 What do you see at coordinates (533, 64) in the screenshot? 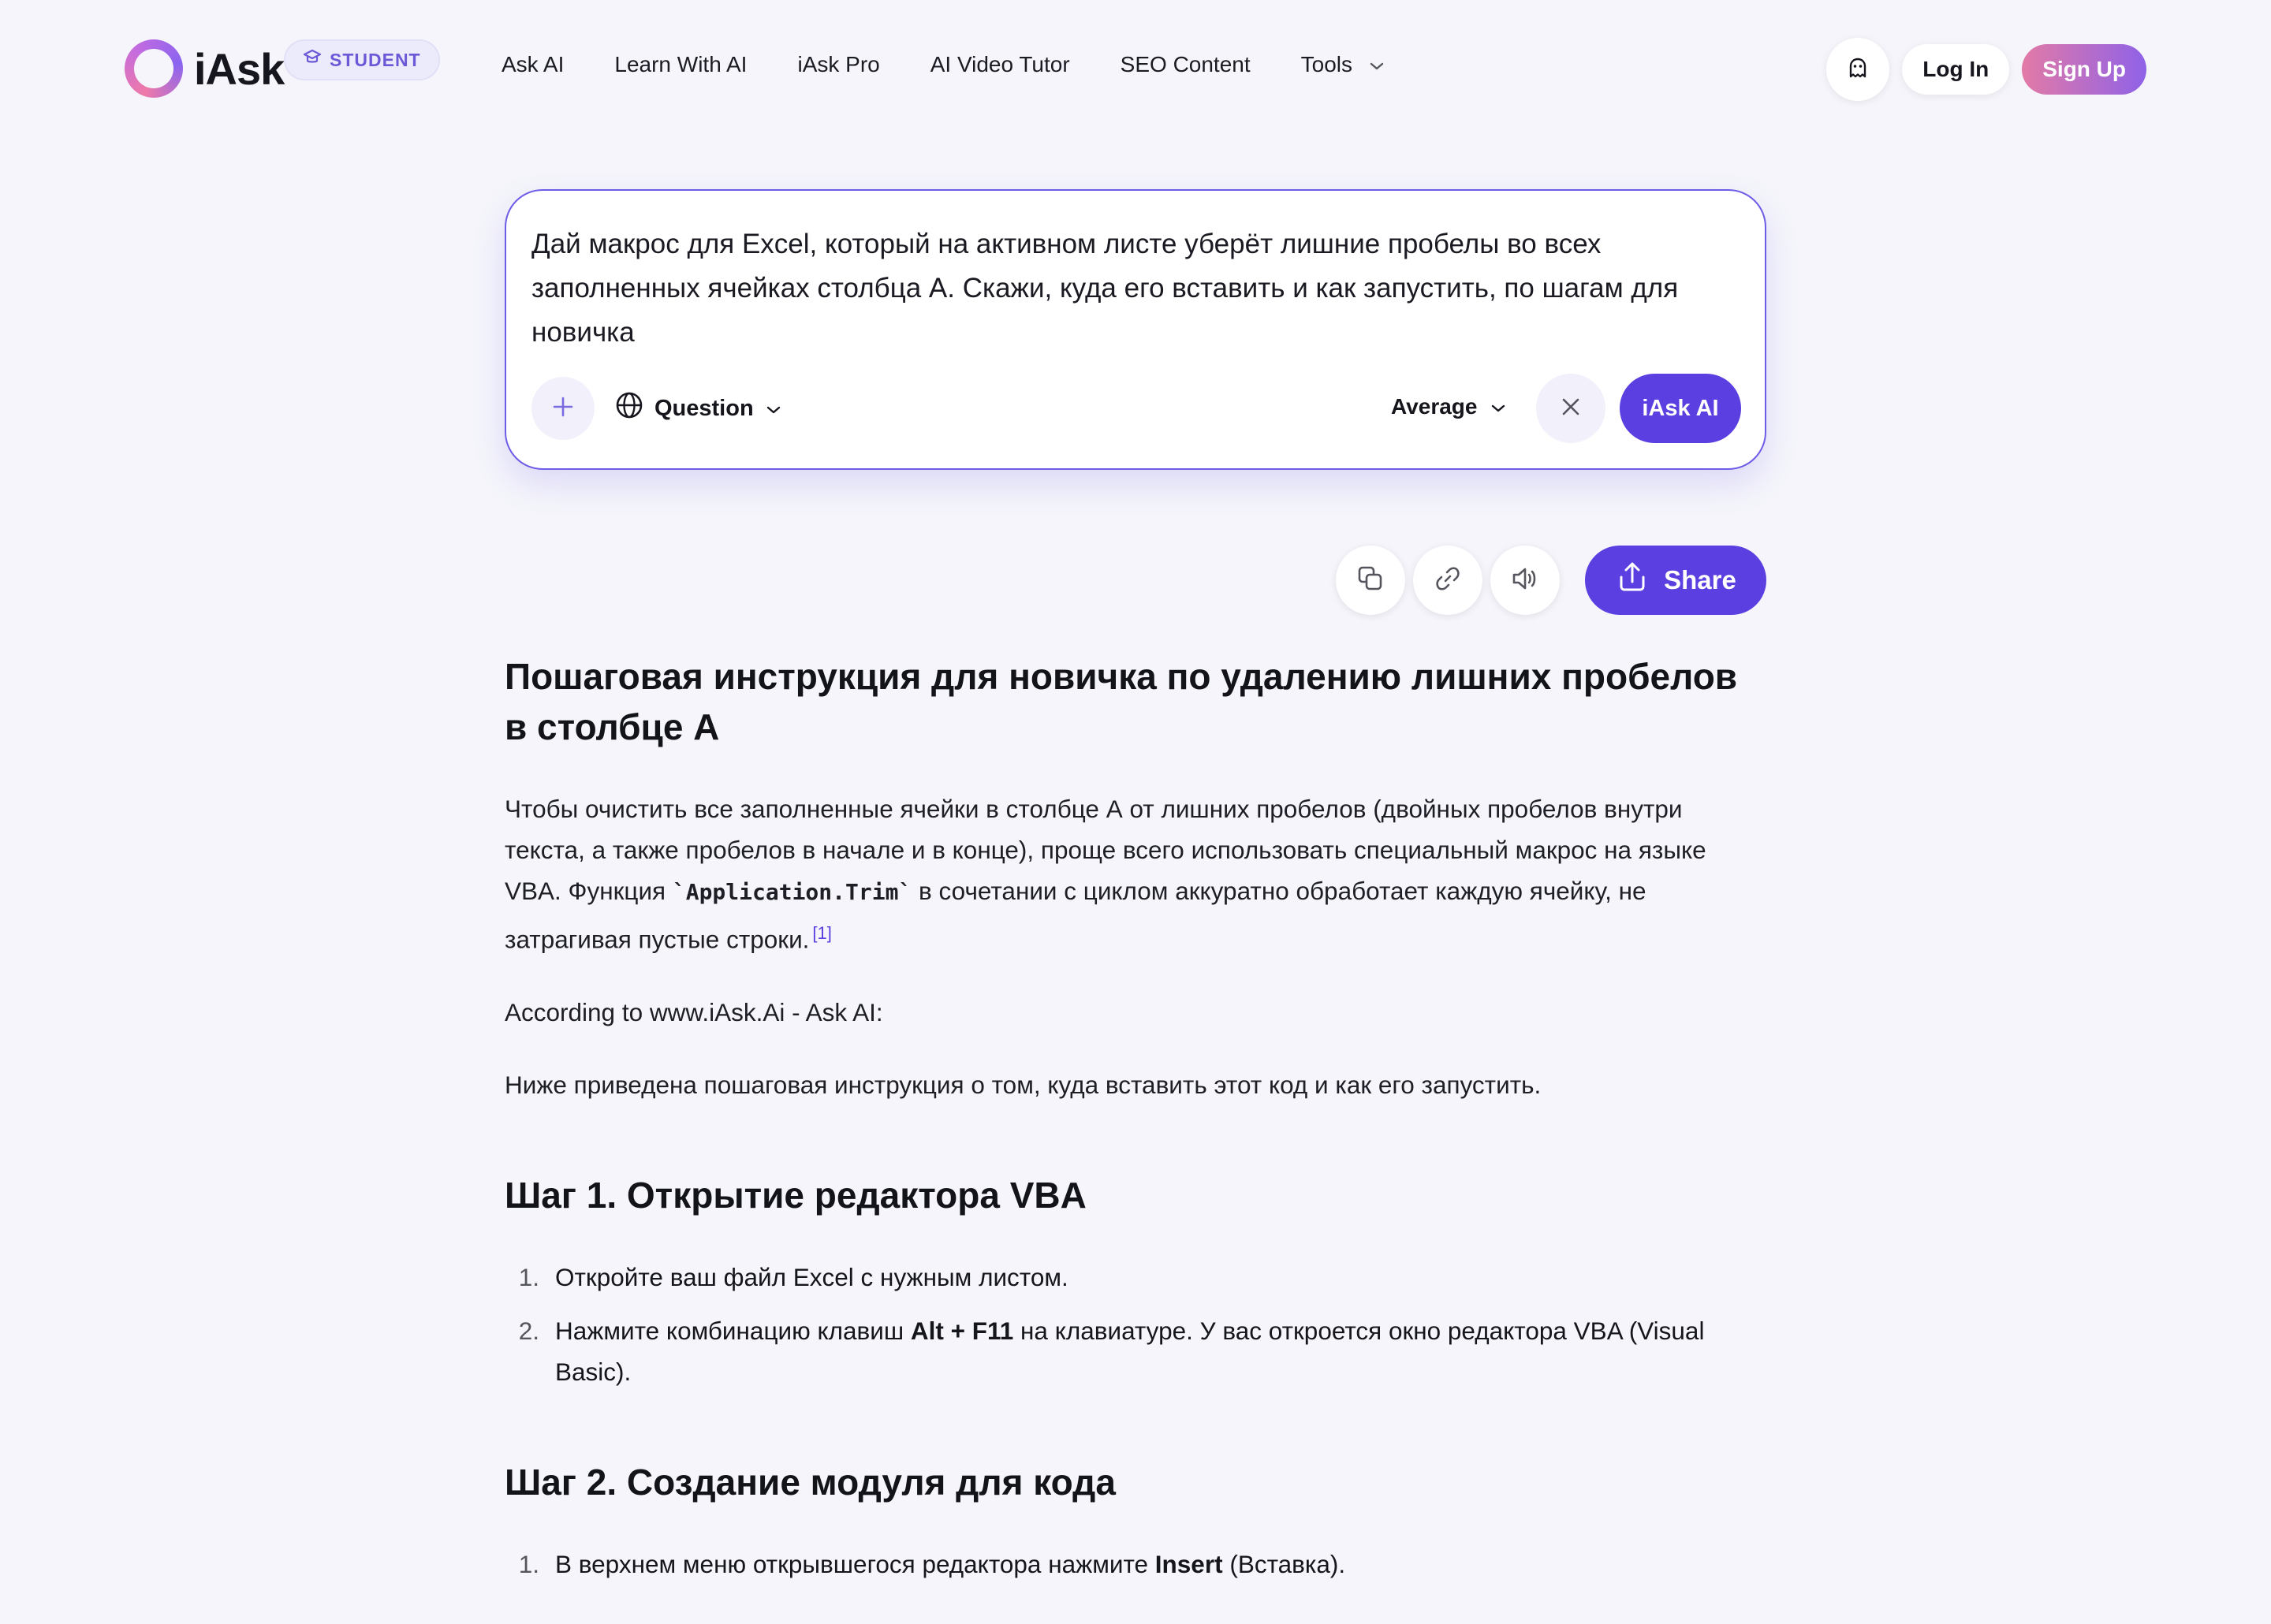
I see `nav-ask-ai: Ask AI` at bounding box center [533, 64].